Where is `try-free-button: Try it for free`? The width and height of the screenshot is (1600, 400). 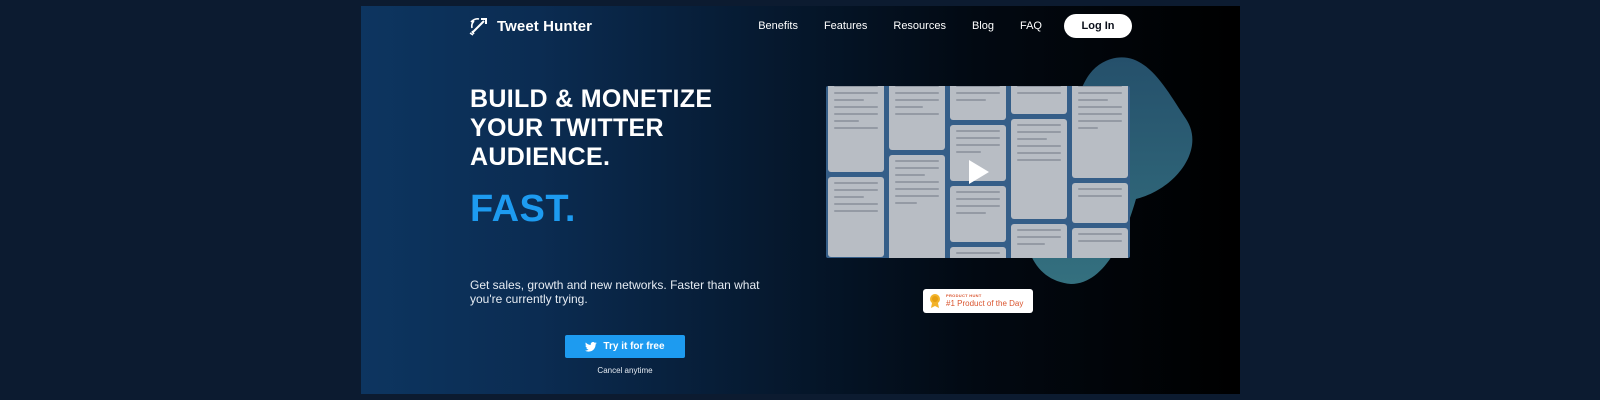
try-free-button: Try it for free is located at coordinates (625, 346).